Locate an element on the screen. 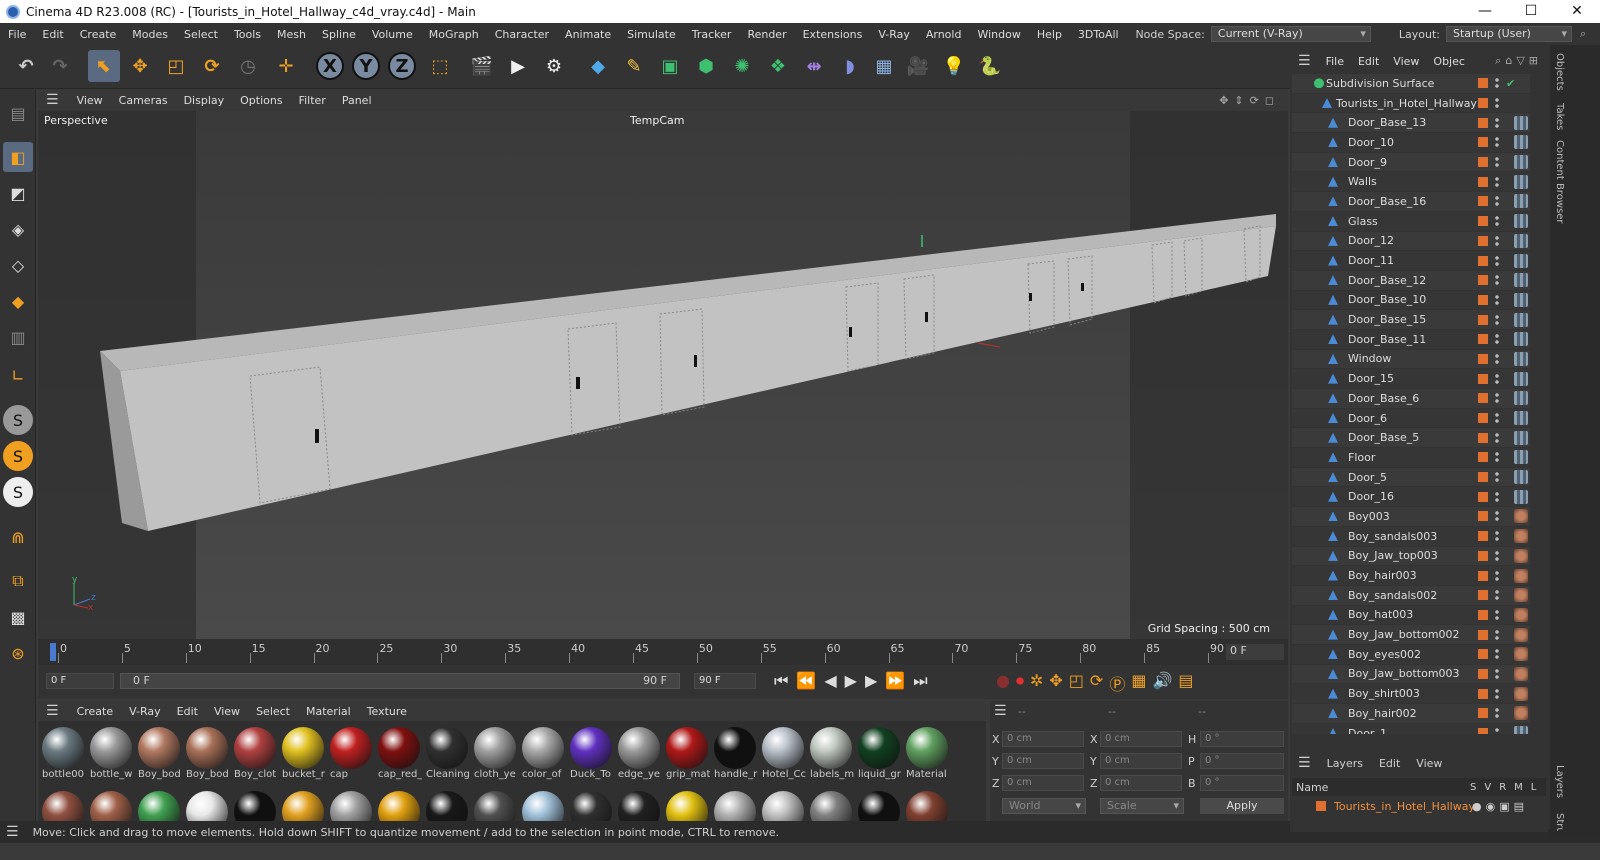 Image resolution: width=1600 pixels, height=860 pixels. obj-menu-view: View is located at coordinates (1406, 61).